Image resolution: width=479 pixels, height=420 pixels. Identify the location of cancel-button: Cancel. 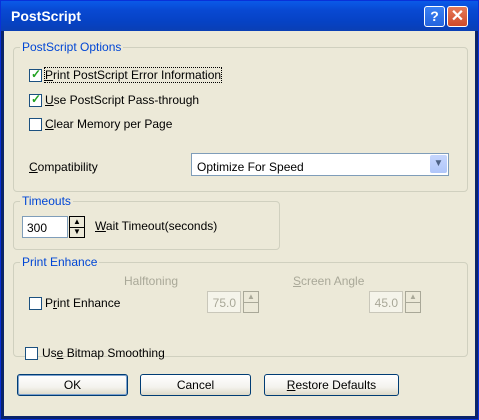
(195, 385).